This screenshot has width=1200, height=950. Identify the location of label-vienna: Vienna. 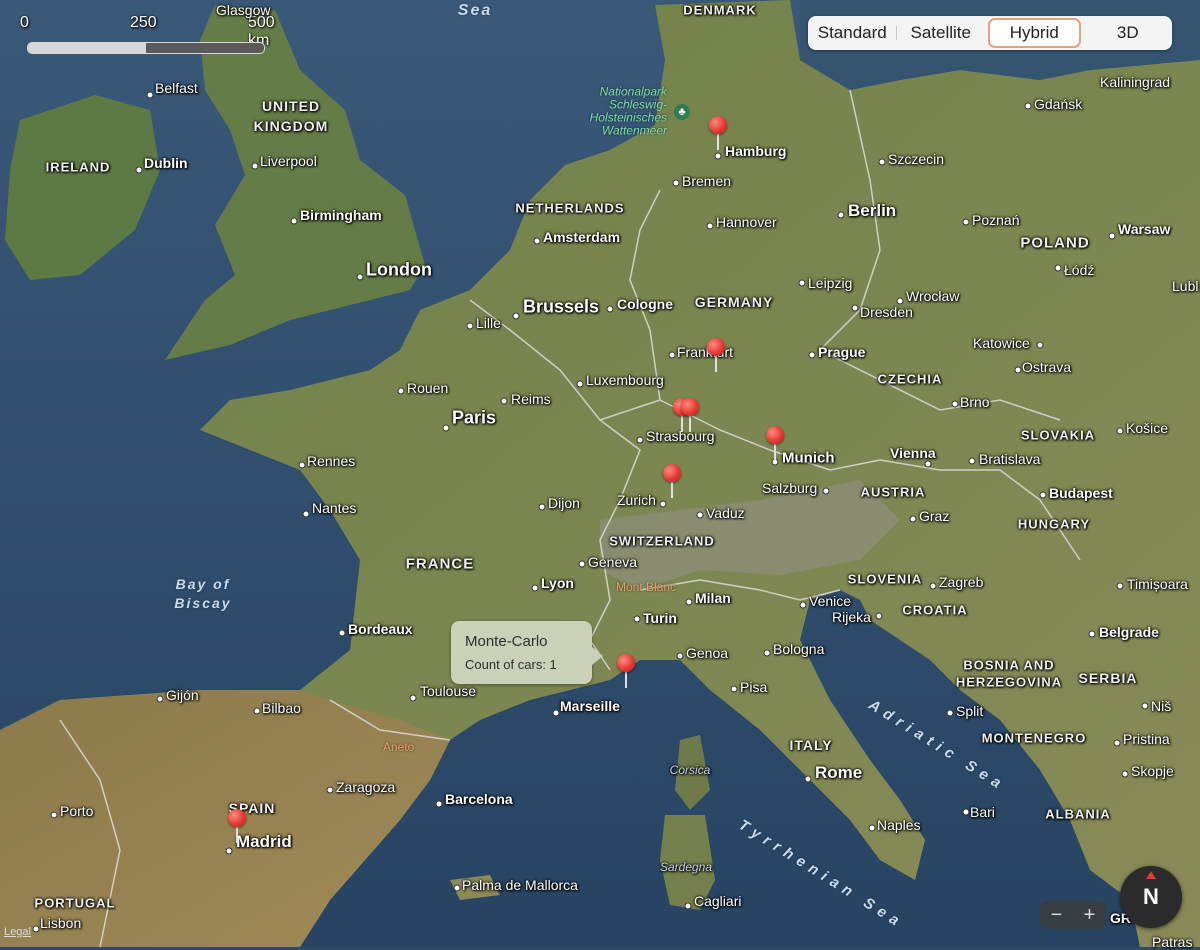
(913, 453).